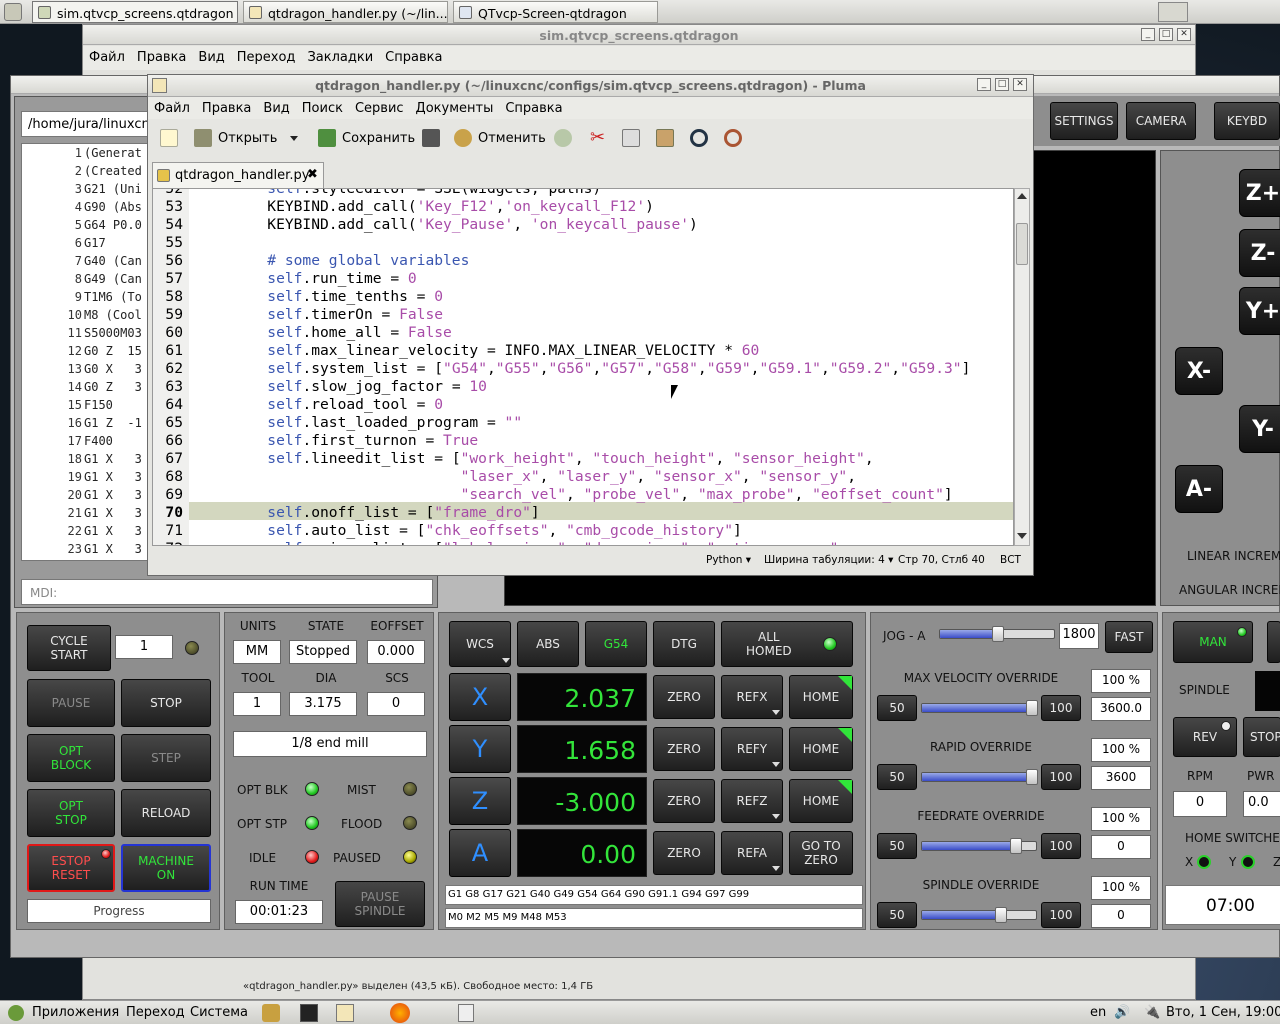  Describe the element at coordinates (684, 801) in the screenshot. I see `zero-z-button: ZERO` at that location.